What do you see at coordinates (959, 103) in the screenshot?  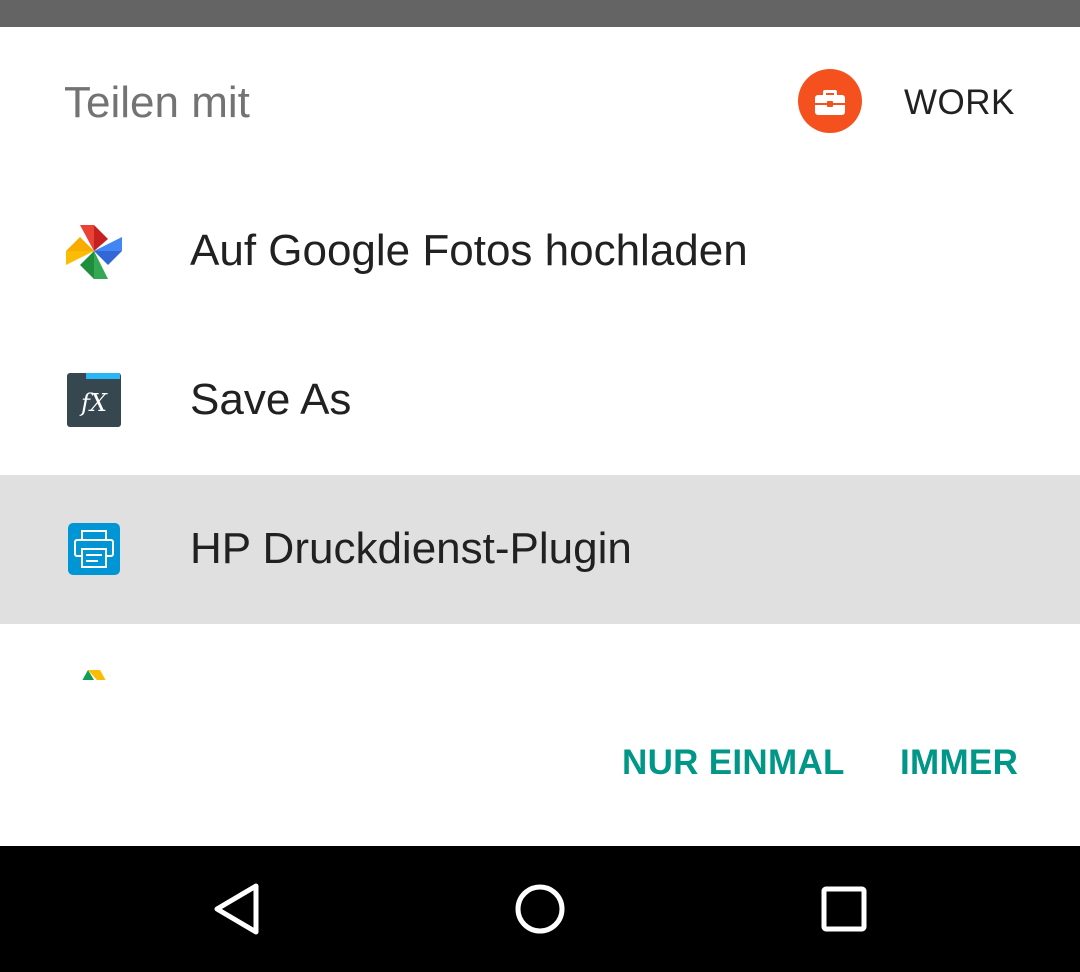 I see `work-profile-tab: WORK` at bounding box center [959, 103].